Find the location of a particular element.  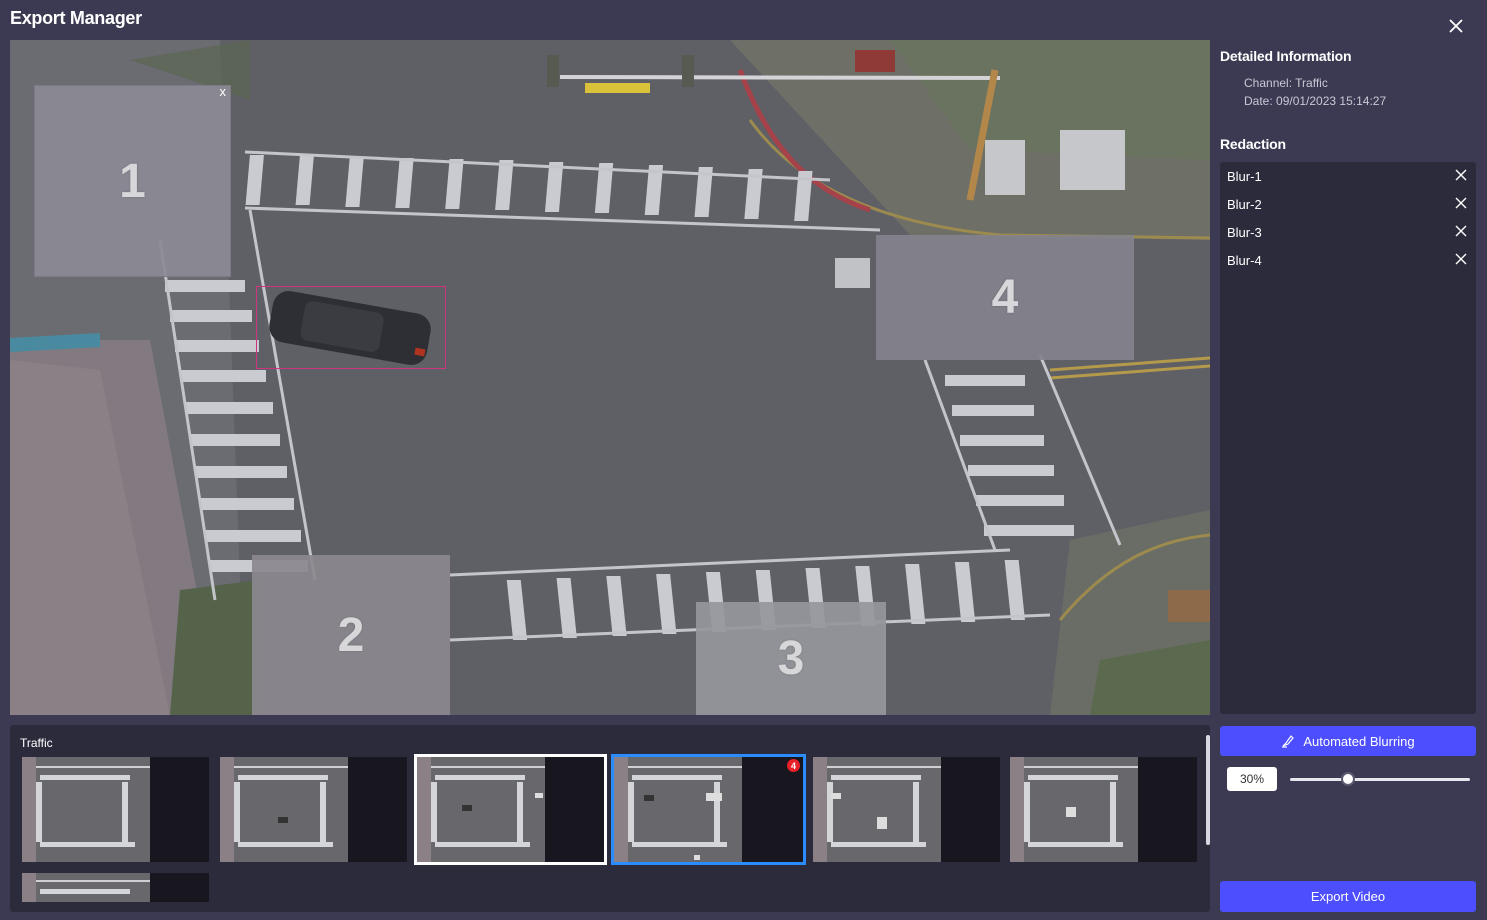

window-title: Export Manager is located at coordinates (76, 18).